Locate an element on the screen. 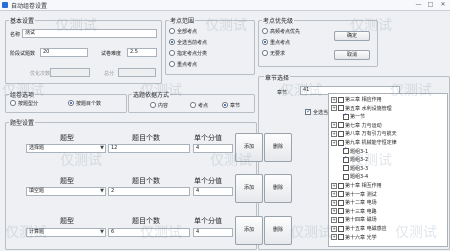 This screenshot has width=450, height=251. tree-node: + 第七章 力与运动 is located at coordinates (356, 125).